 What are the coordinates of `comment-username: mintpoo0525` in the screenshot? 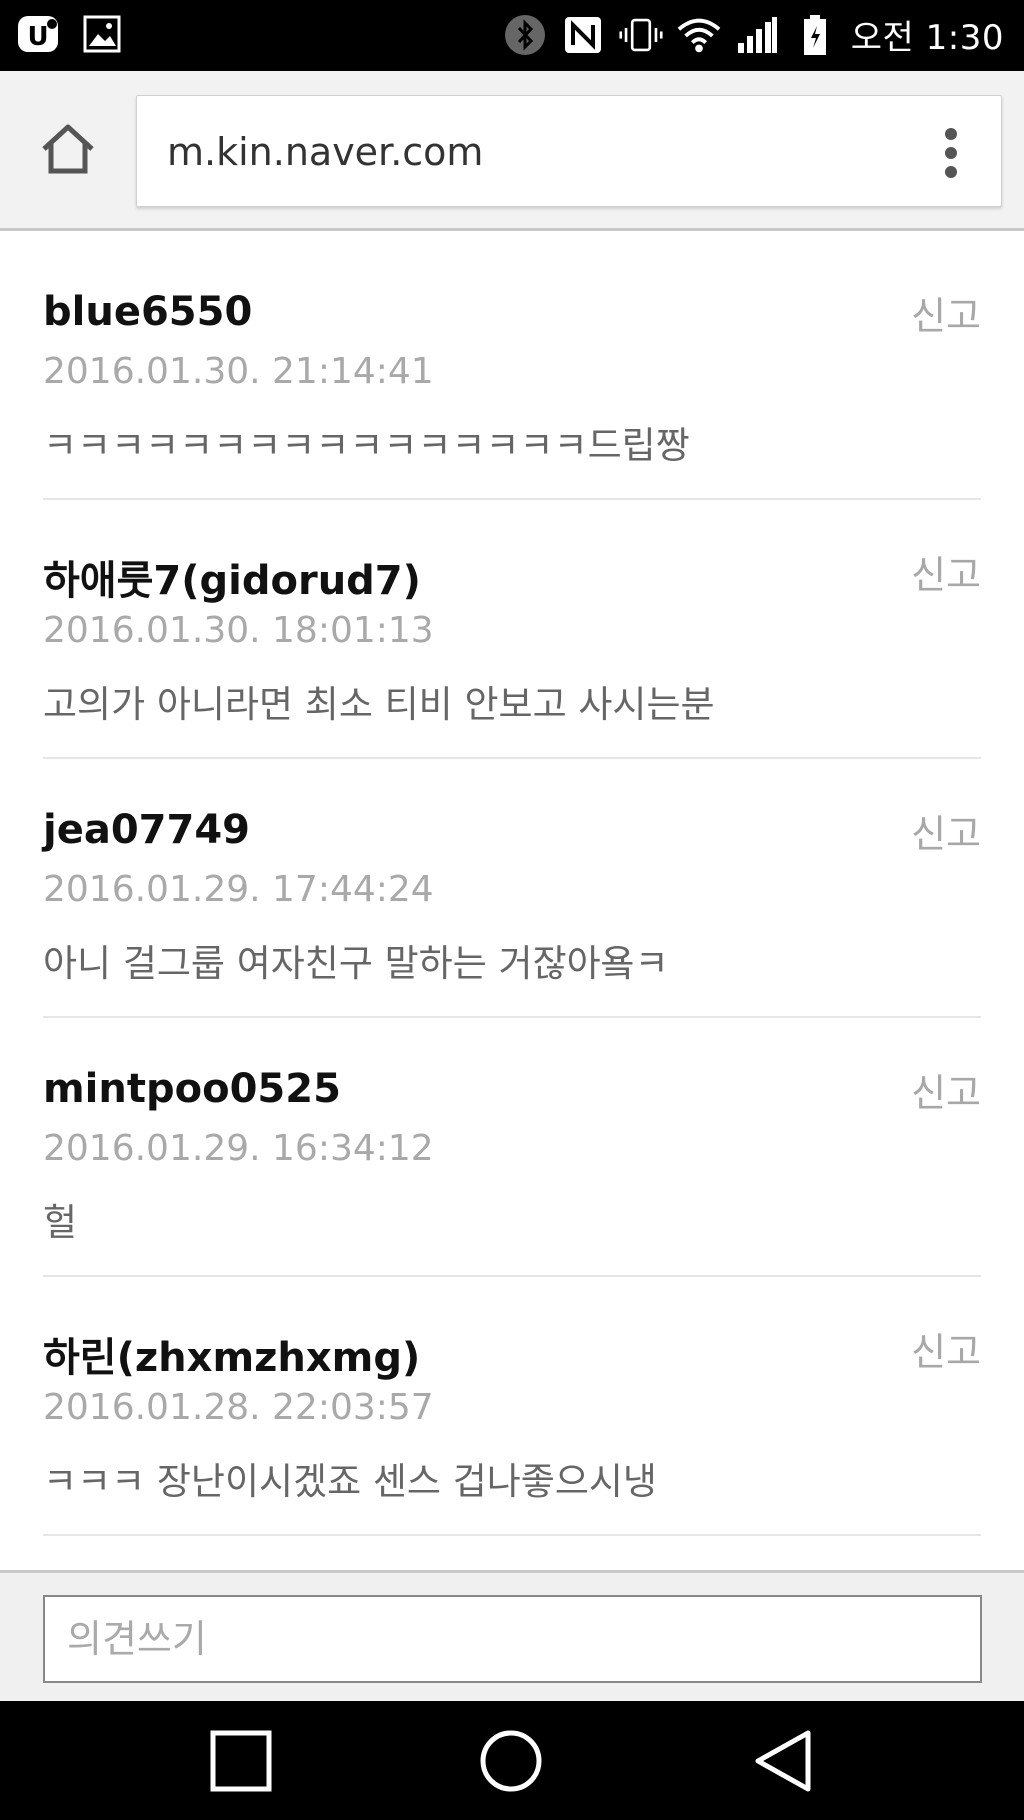 It's located at (192, 1089).